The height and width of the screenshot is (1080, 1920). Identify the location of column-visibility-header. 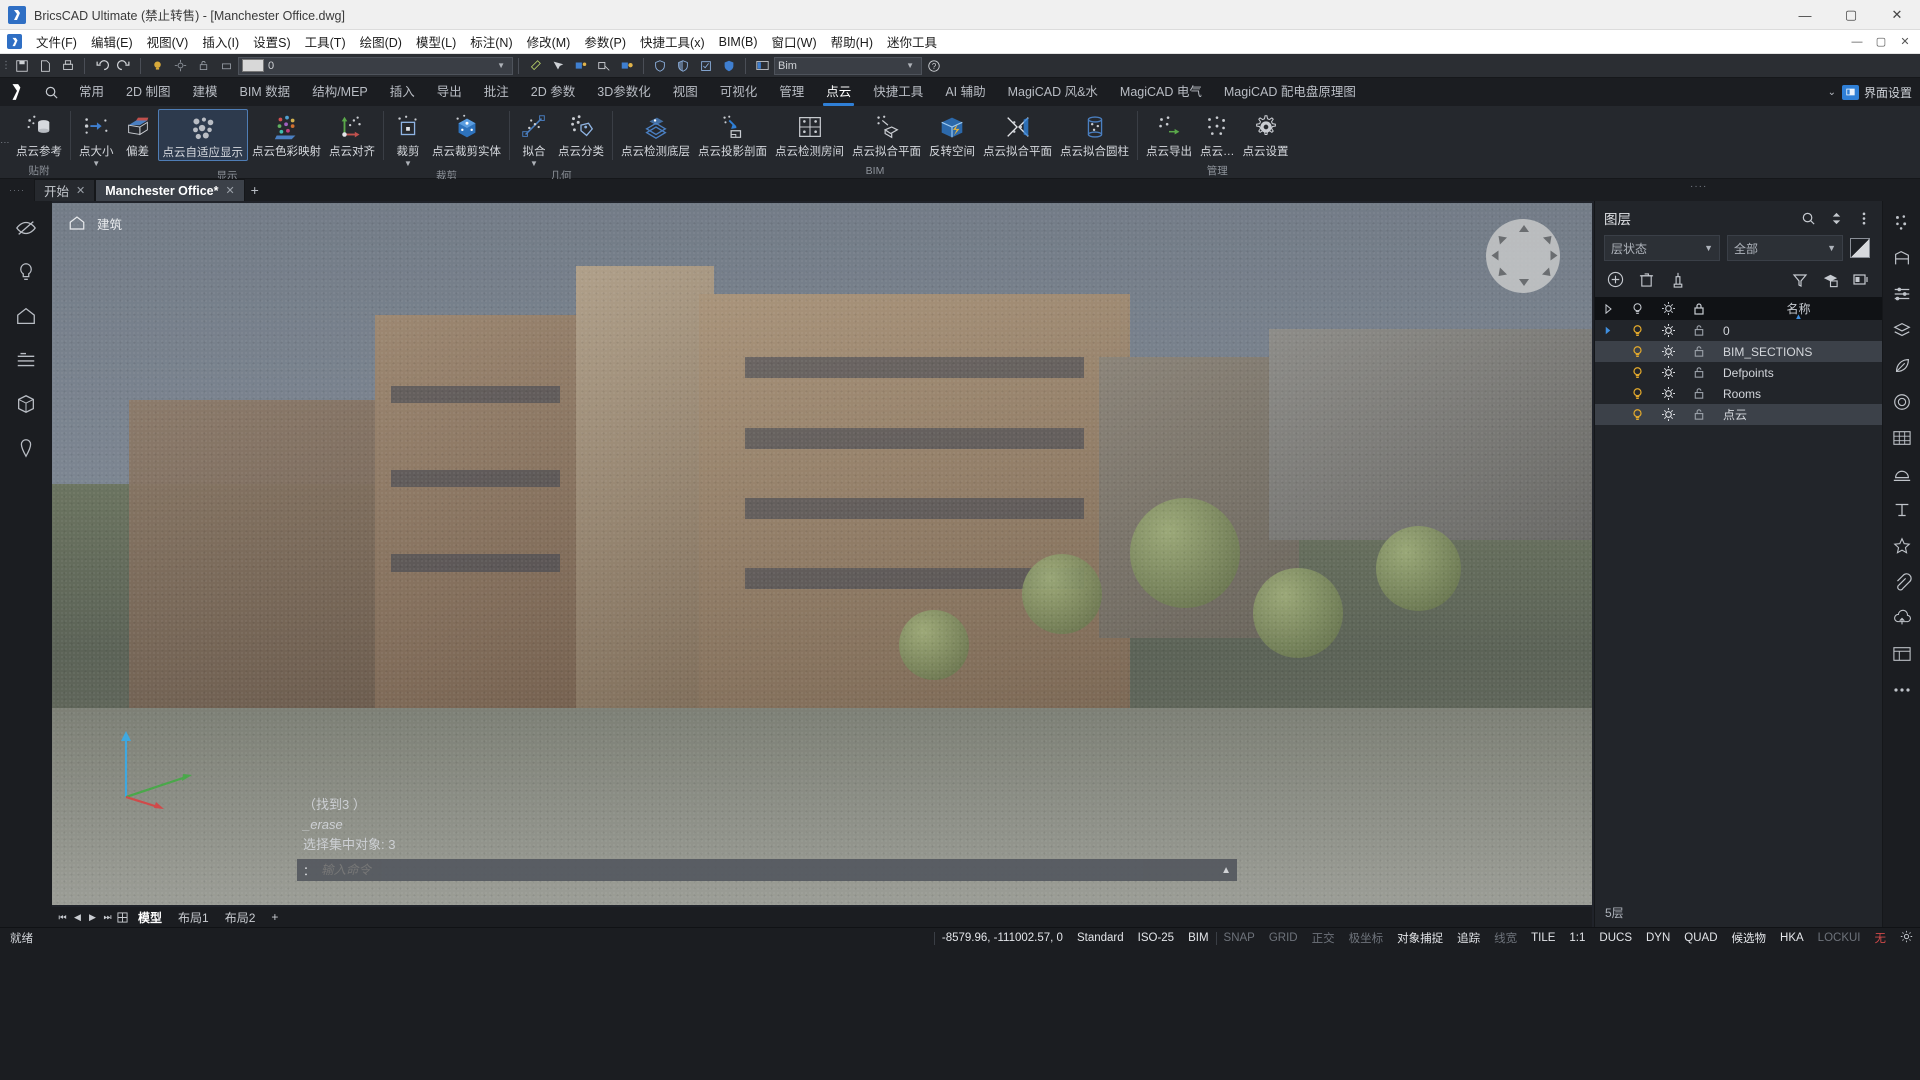
(1637, 308).